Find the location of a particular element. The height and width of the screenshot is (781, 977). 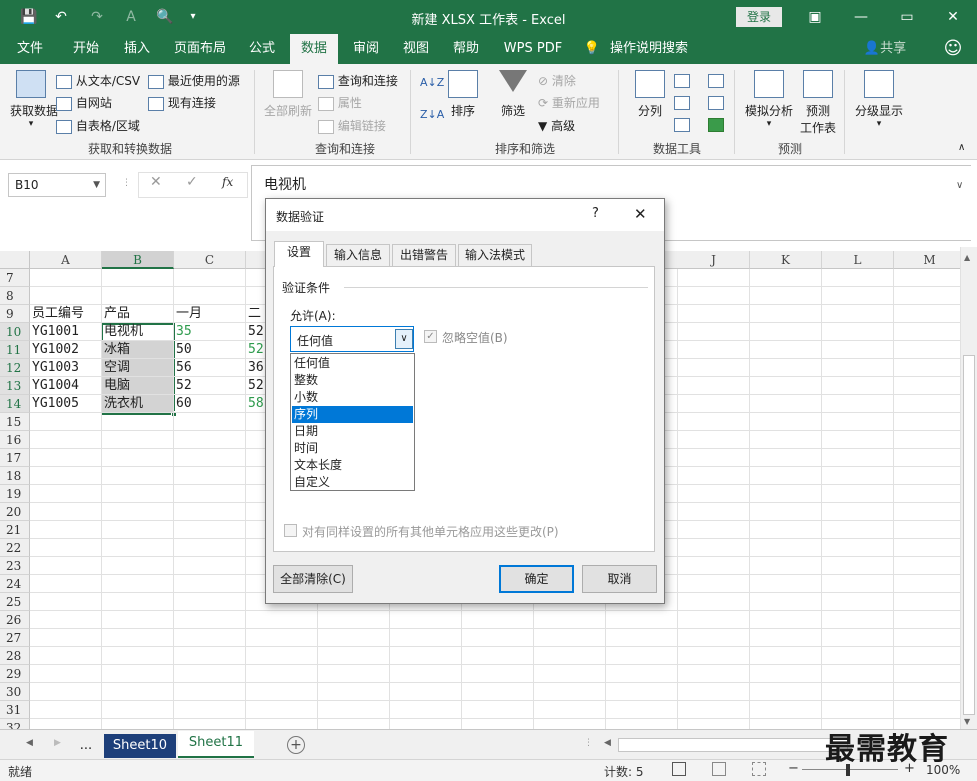

column-header-k: K is located at coordinates (786, 260).